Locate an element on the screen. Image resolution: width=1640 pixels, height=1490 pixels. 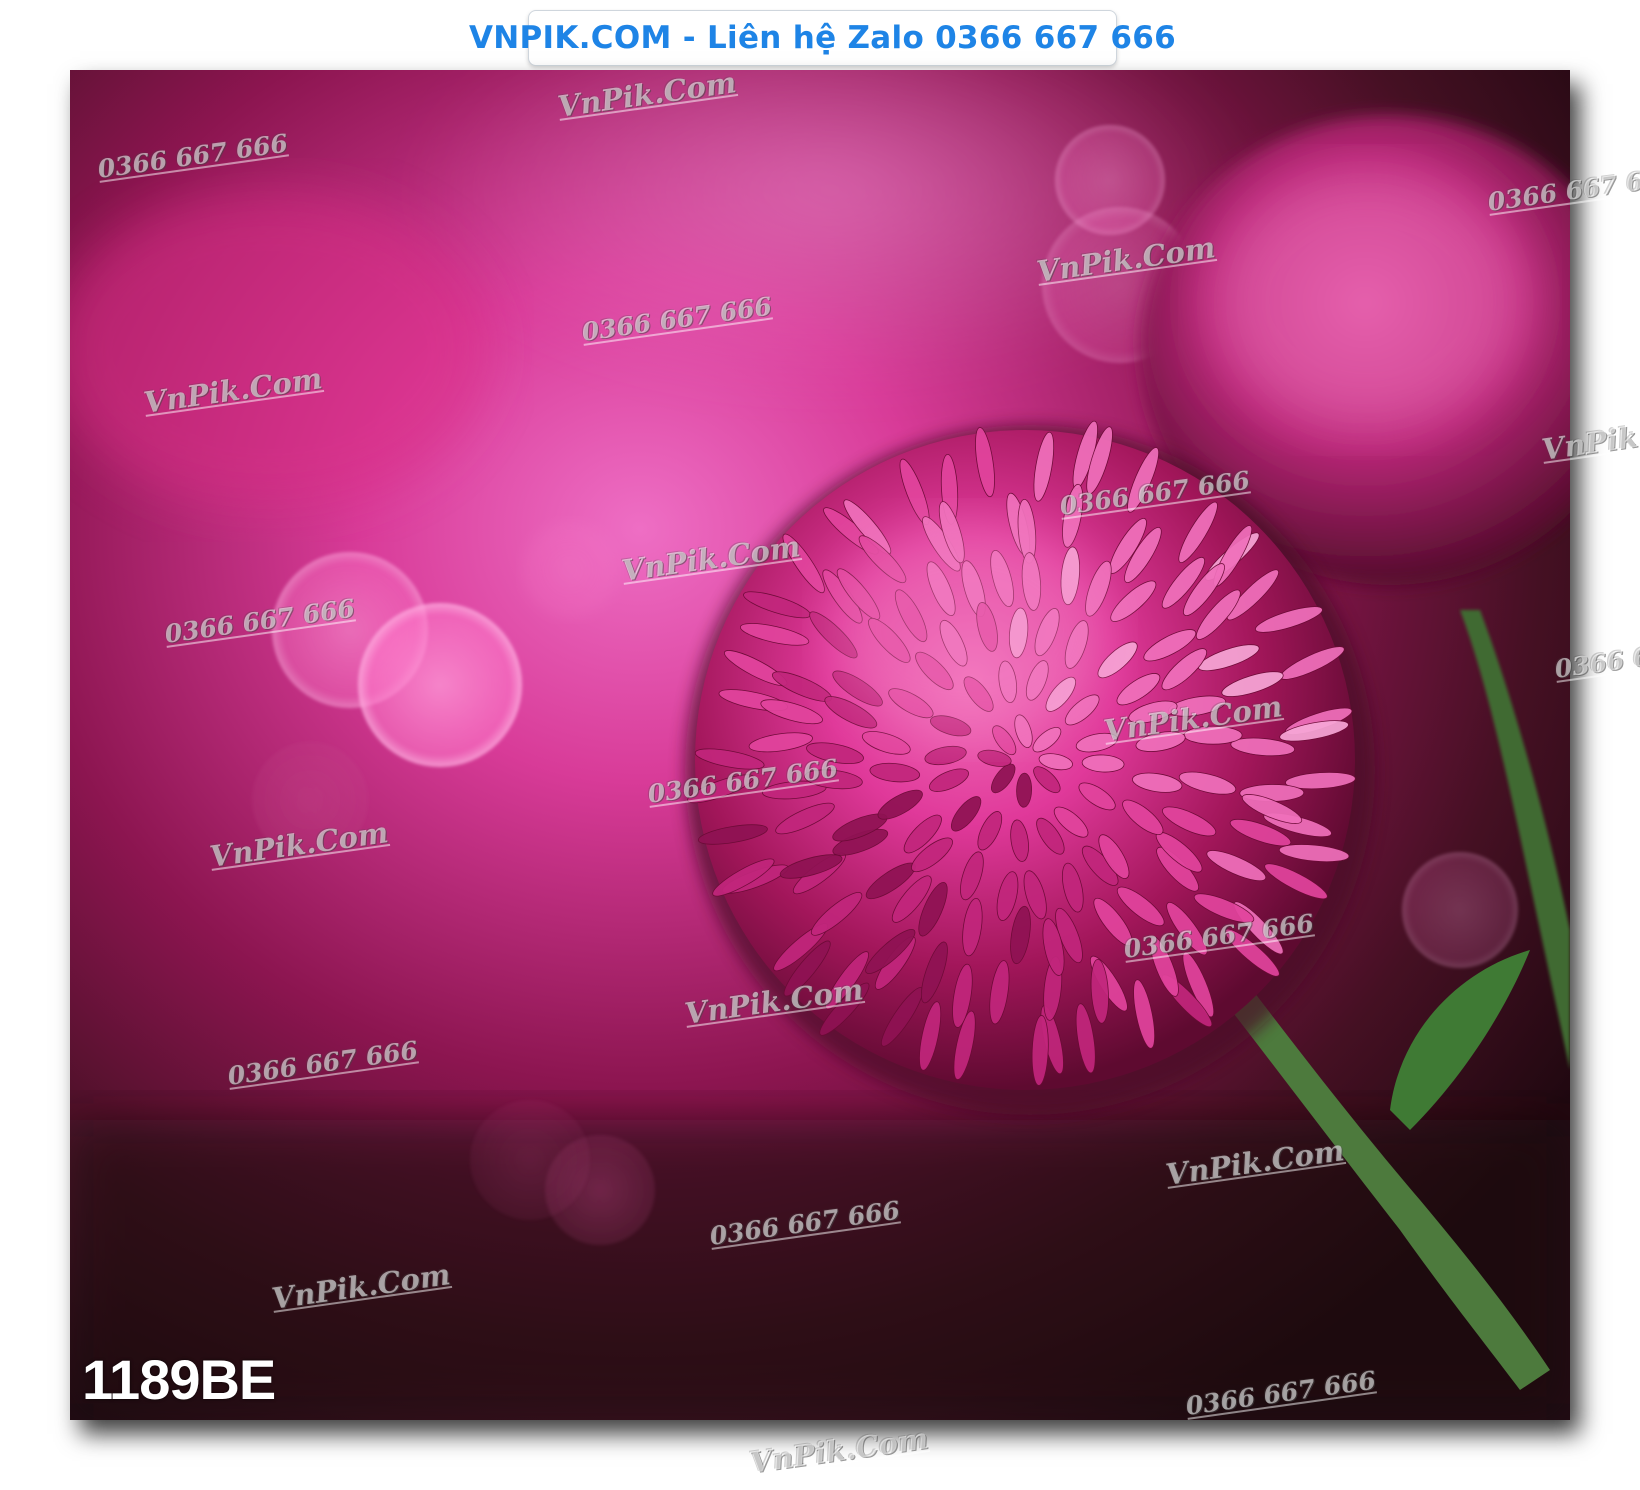
petal is located at coordinates (1213, 735).